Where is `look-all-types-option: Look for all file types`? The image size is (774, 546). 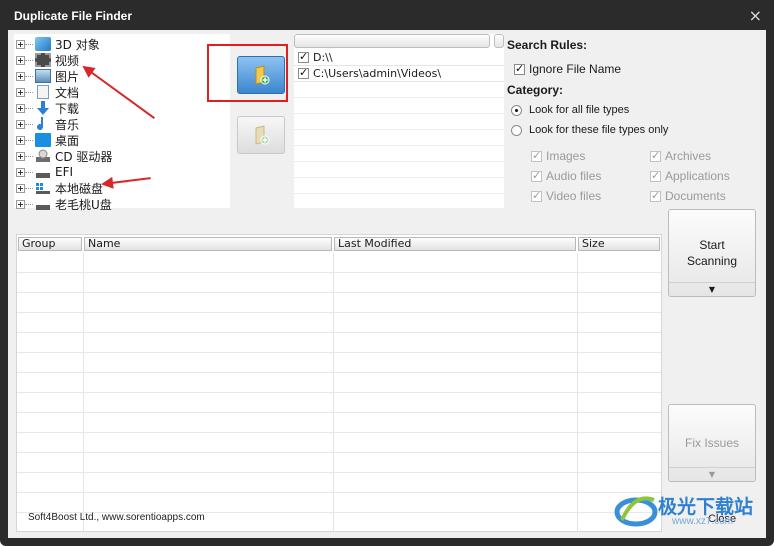
look-all-types-option: Look for all file types is located at coordinates (570, 110).